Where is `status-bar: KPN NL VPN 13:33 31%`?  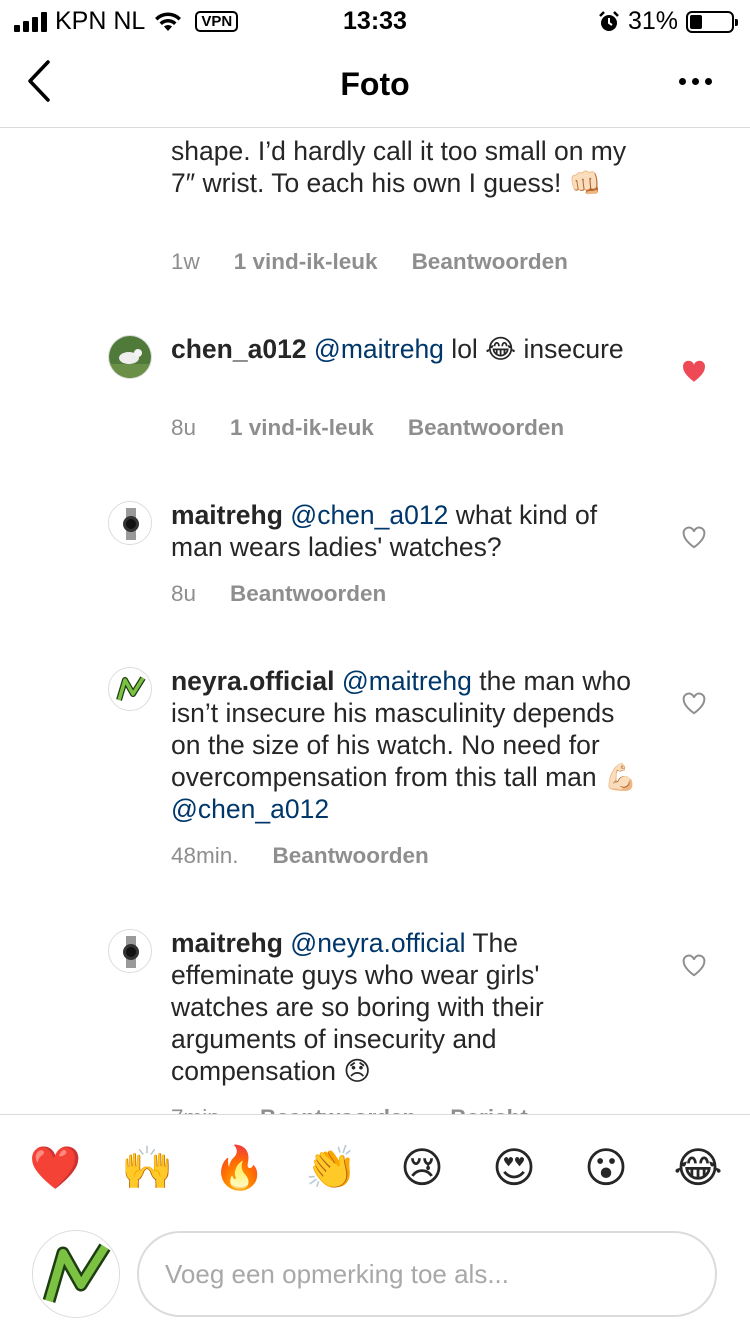 status-bar: KPN NL VPN 13:33 31% is located at coordinates (375, 21).